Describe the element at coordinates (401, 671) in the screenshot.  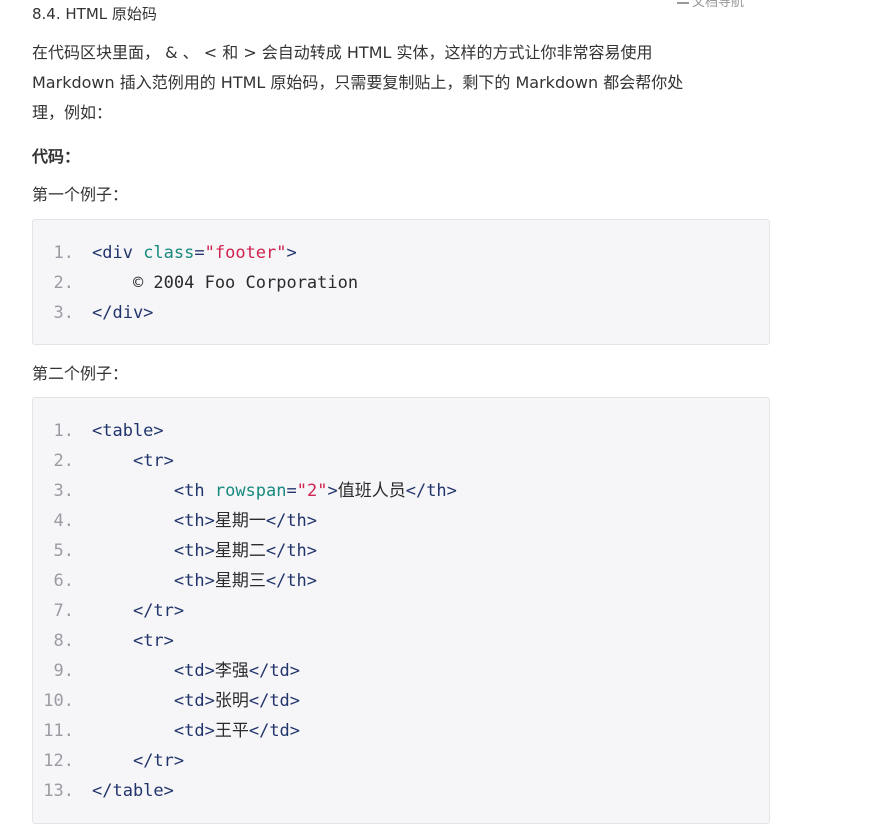
I see `code-line: 9. <td>李强</td>` at that location.